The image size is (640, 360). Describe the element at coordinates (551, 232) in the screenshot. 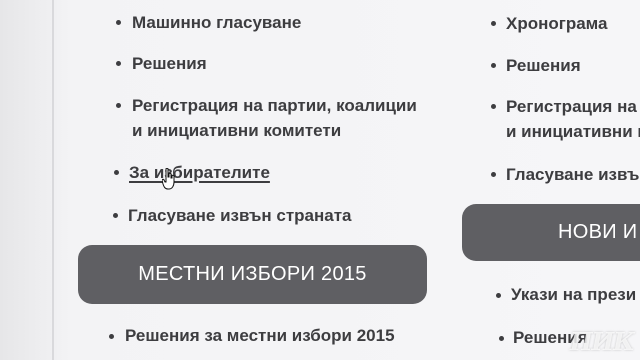

I see `section-header-new-elections: НОВИ И` at that location.